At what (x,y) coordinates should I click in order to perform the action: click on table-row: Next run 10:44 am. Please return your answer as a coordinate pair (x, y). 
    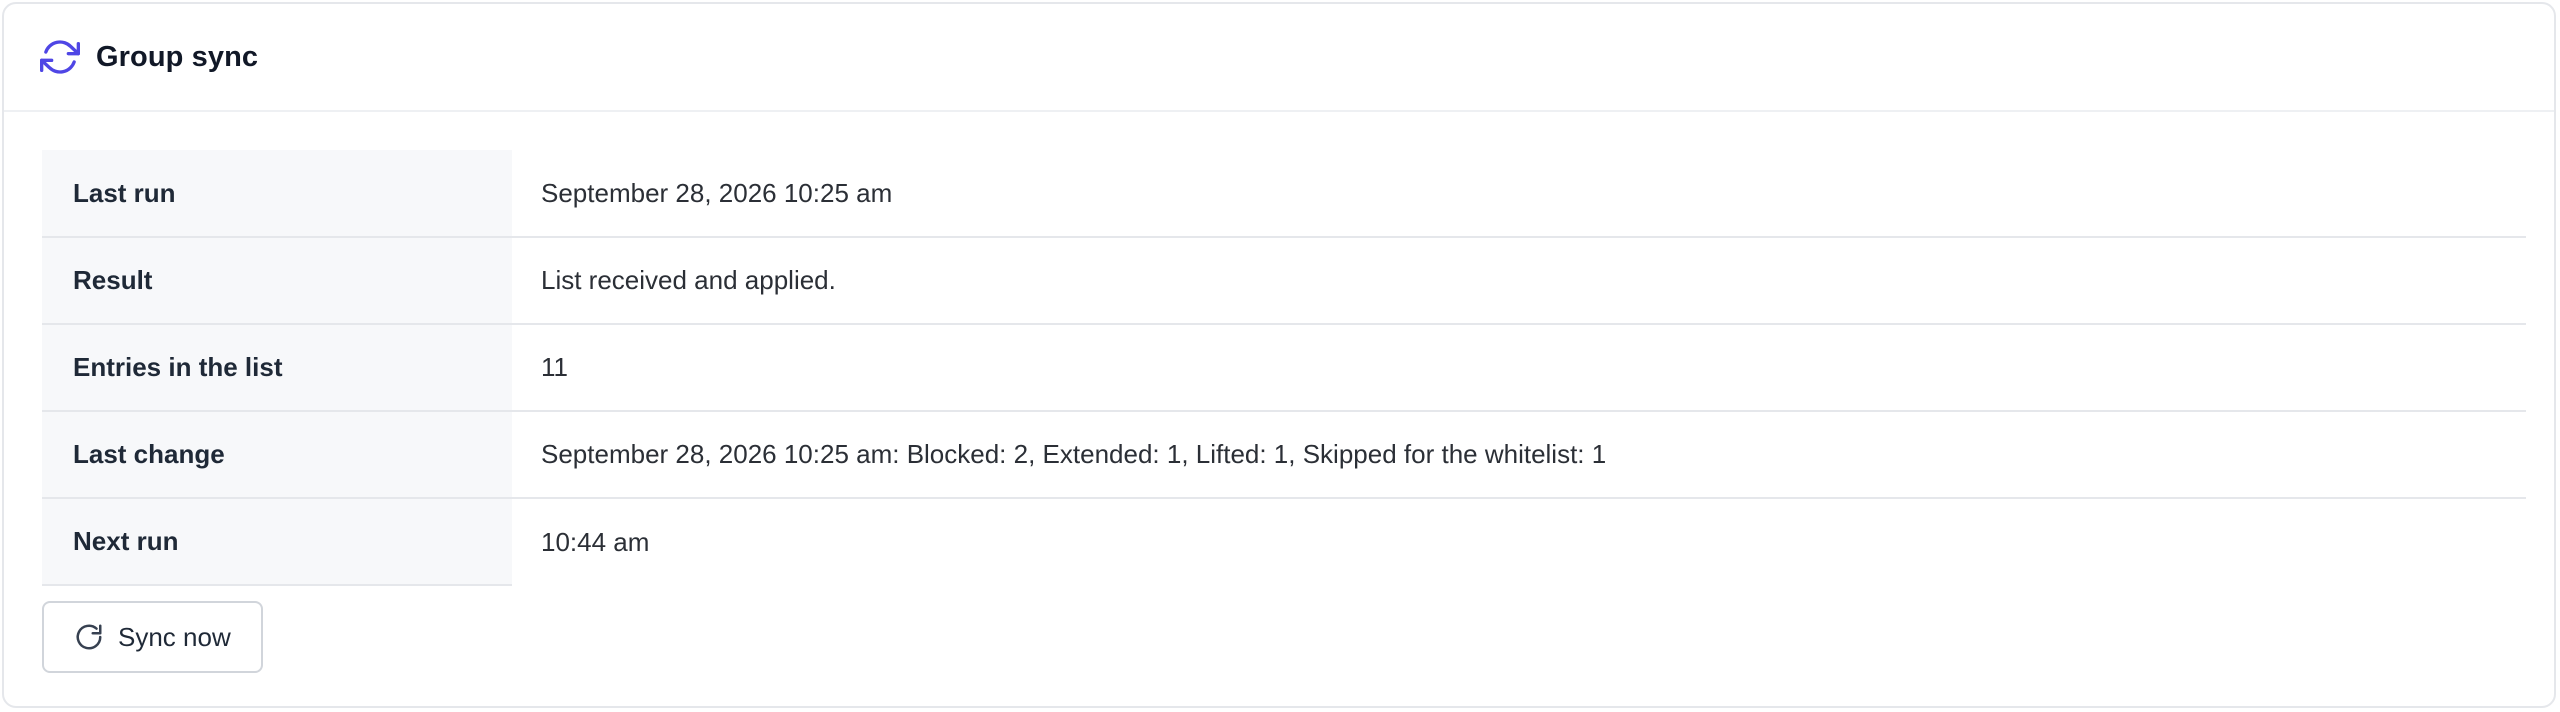
    Looking at the image, I should click on (1284, 542).